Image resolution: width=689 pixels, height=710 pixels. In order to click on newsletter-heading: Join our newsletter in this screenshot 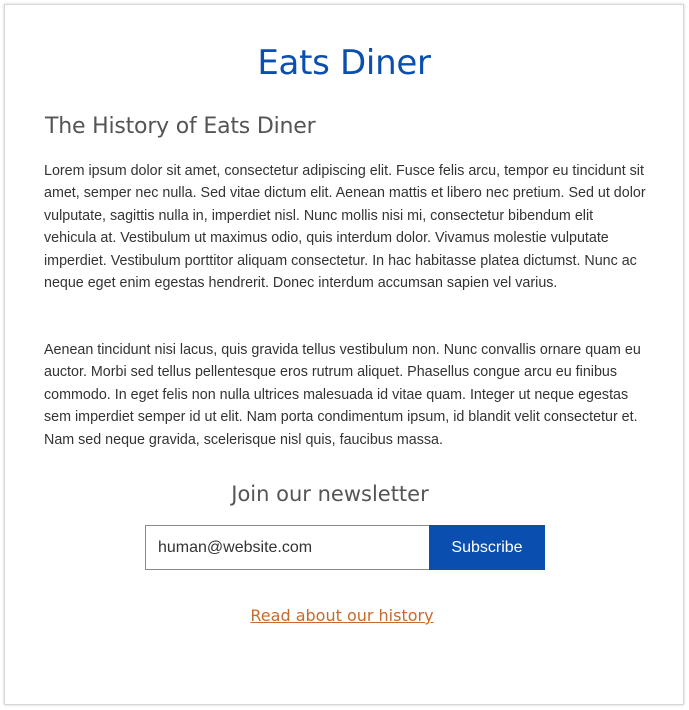, I will do `click(330, 494)`.